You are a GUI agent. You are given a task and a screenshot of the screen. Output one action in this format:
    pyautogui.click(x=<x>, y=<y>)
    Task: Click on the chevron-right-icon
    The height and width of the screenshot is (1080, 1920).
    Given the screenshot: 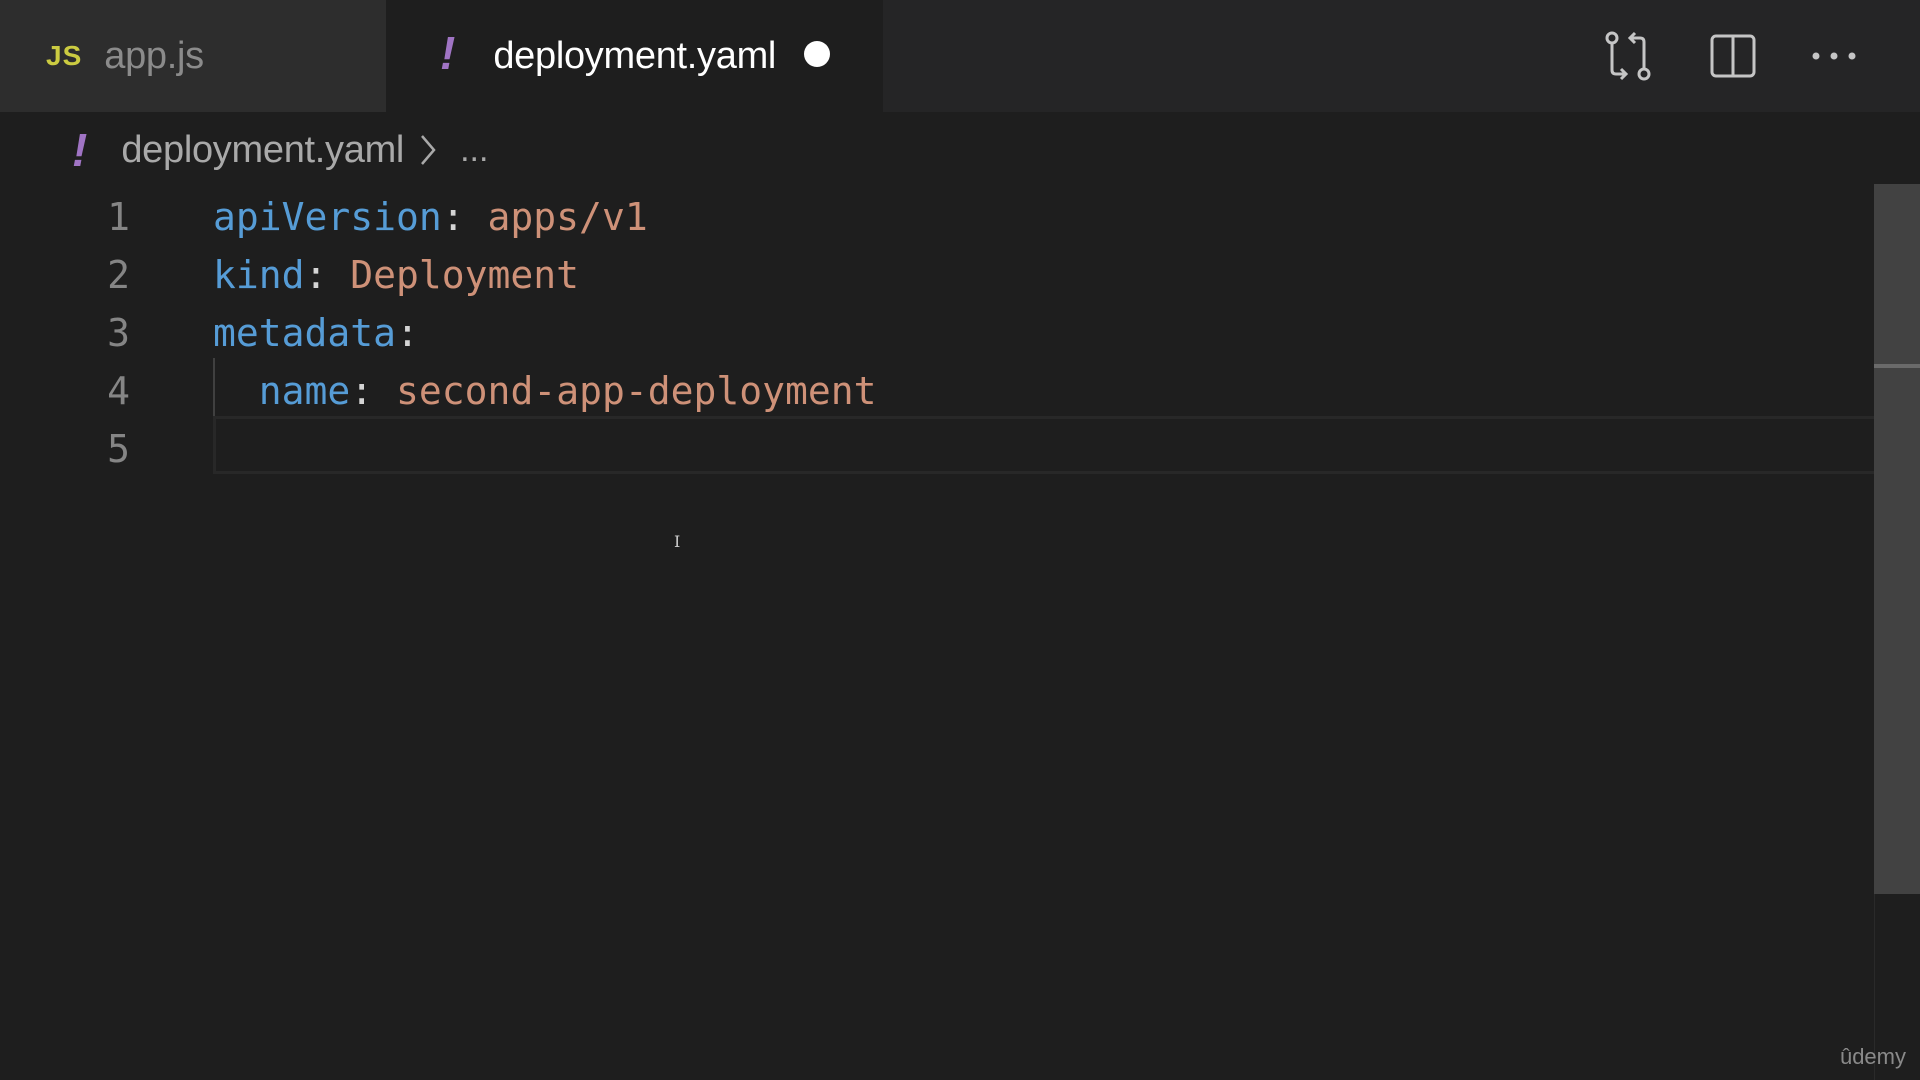 What is the action you would take?
    pyautogui.click(x=428, y=150)
    